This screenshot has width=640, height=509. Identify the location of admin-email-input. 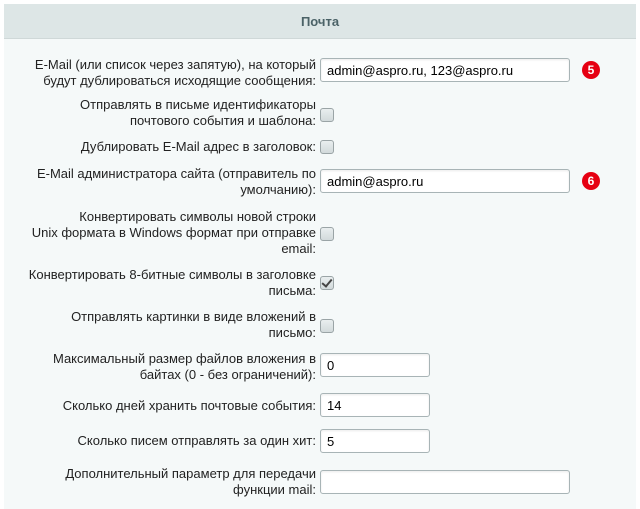
(445, 181).